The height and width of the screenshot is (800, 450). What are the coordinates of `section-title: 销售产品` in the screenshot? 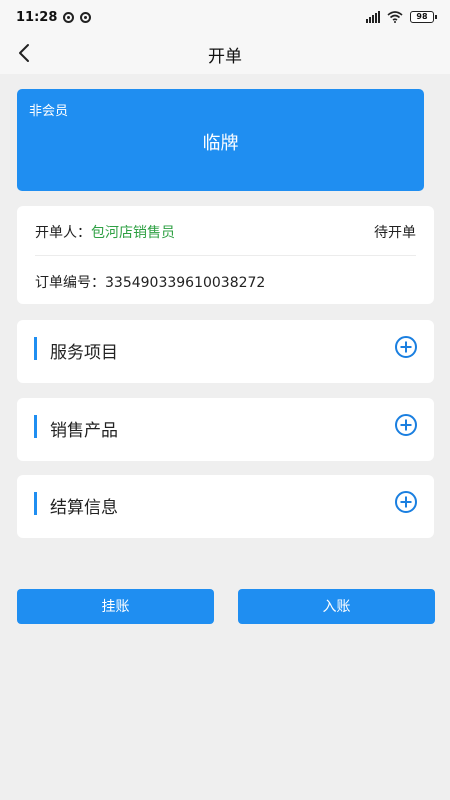 It's located at (84, 431).